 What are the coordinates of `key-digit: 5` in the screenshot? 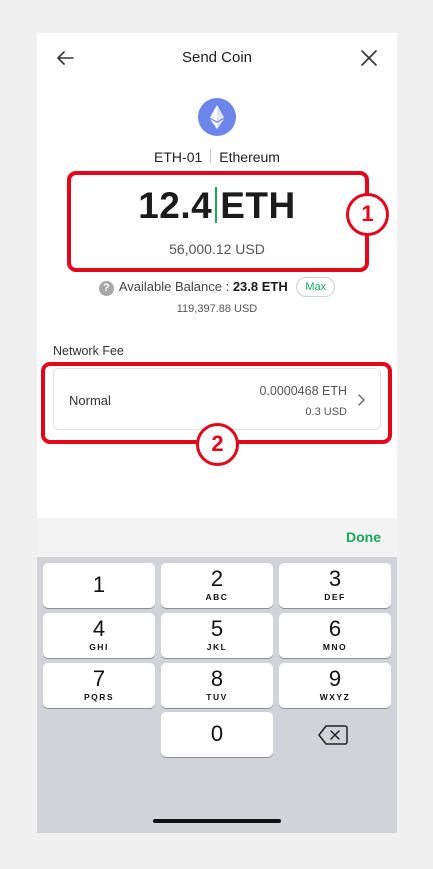 It's located at (217, 628).